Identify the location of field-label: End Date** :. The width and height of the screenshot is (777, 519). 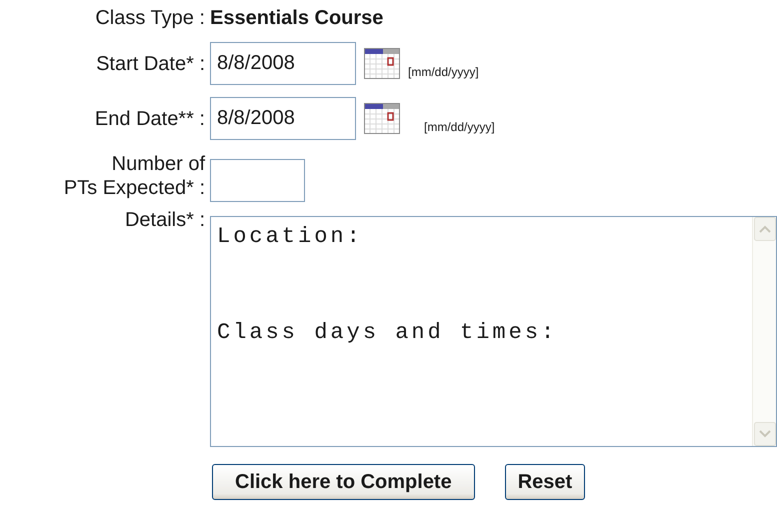
(149, 118).